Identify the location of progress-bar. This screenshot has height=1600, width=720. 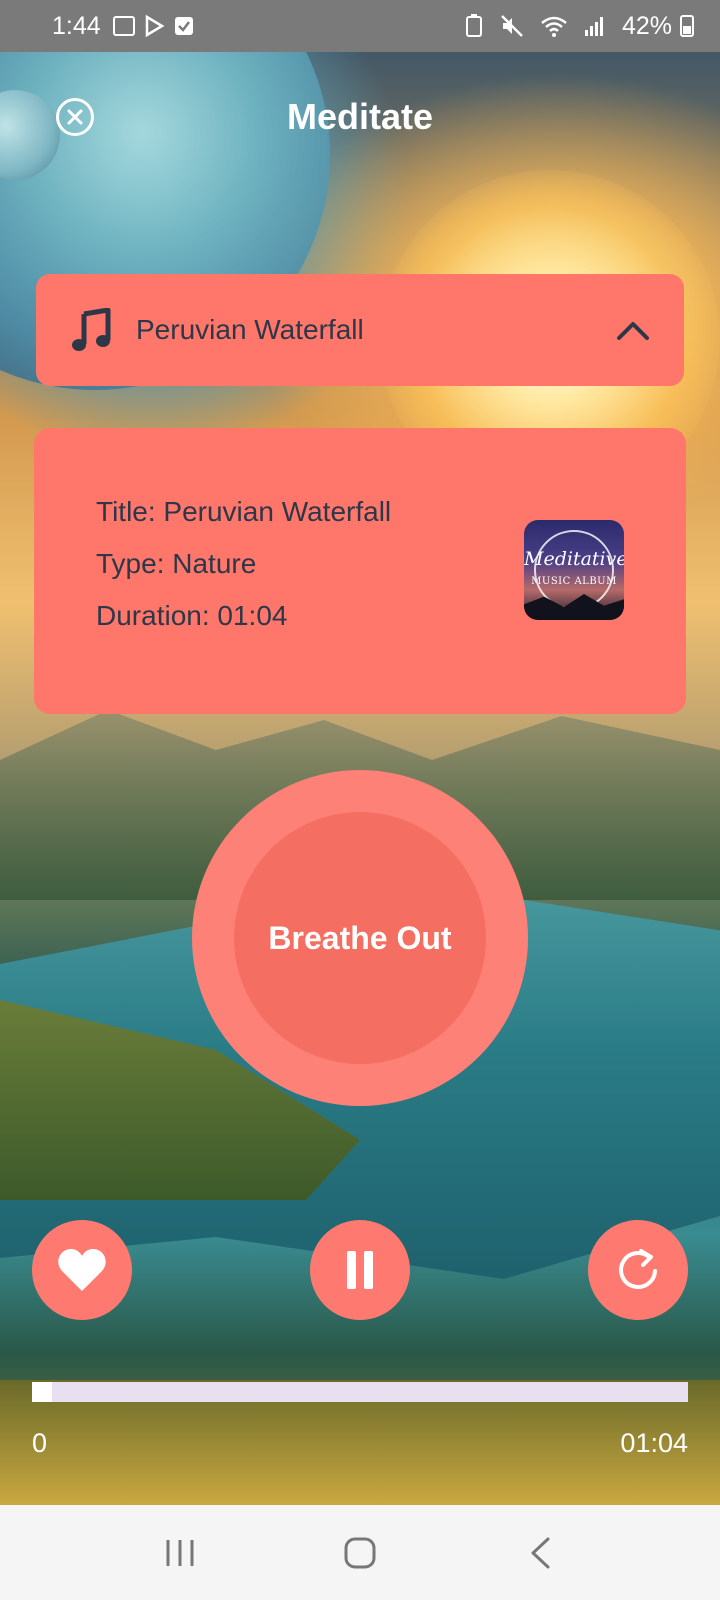
(360, 1392).